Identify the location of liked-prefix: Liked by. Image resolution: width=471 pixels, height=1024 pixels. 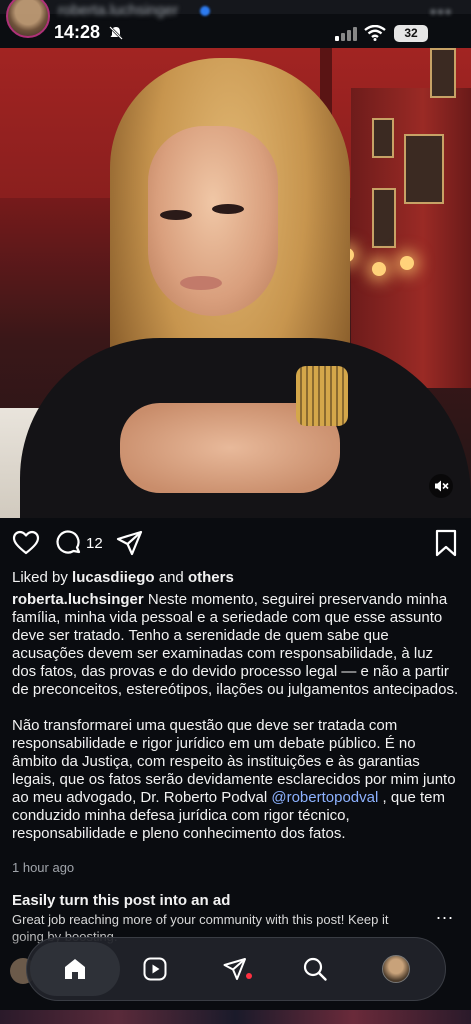
(42, 577).